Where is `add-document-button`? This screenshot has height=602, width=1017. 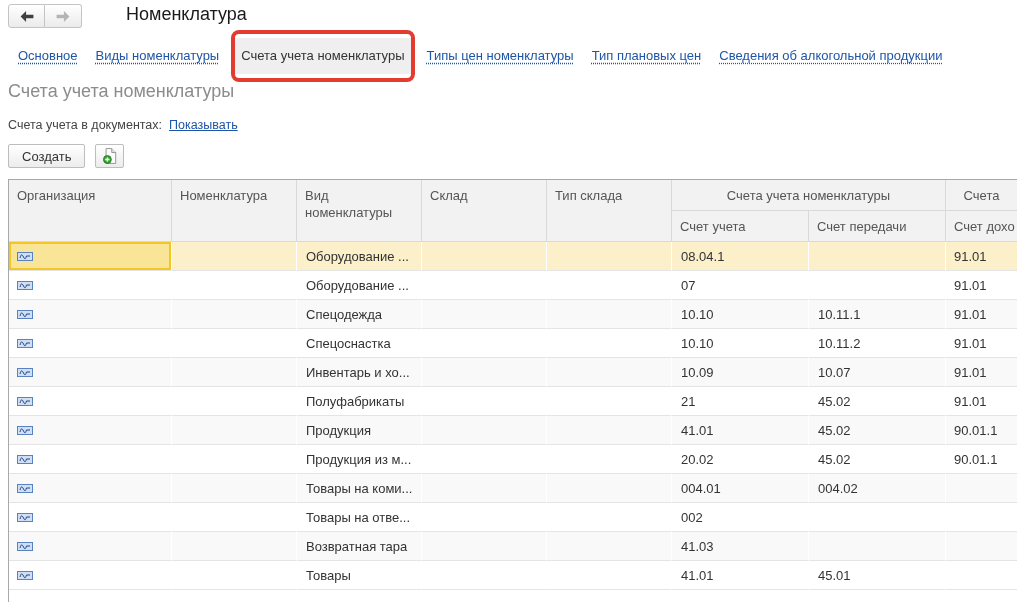
add-document-button is located at coordinates (110, 156).